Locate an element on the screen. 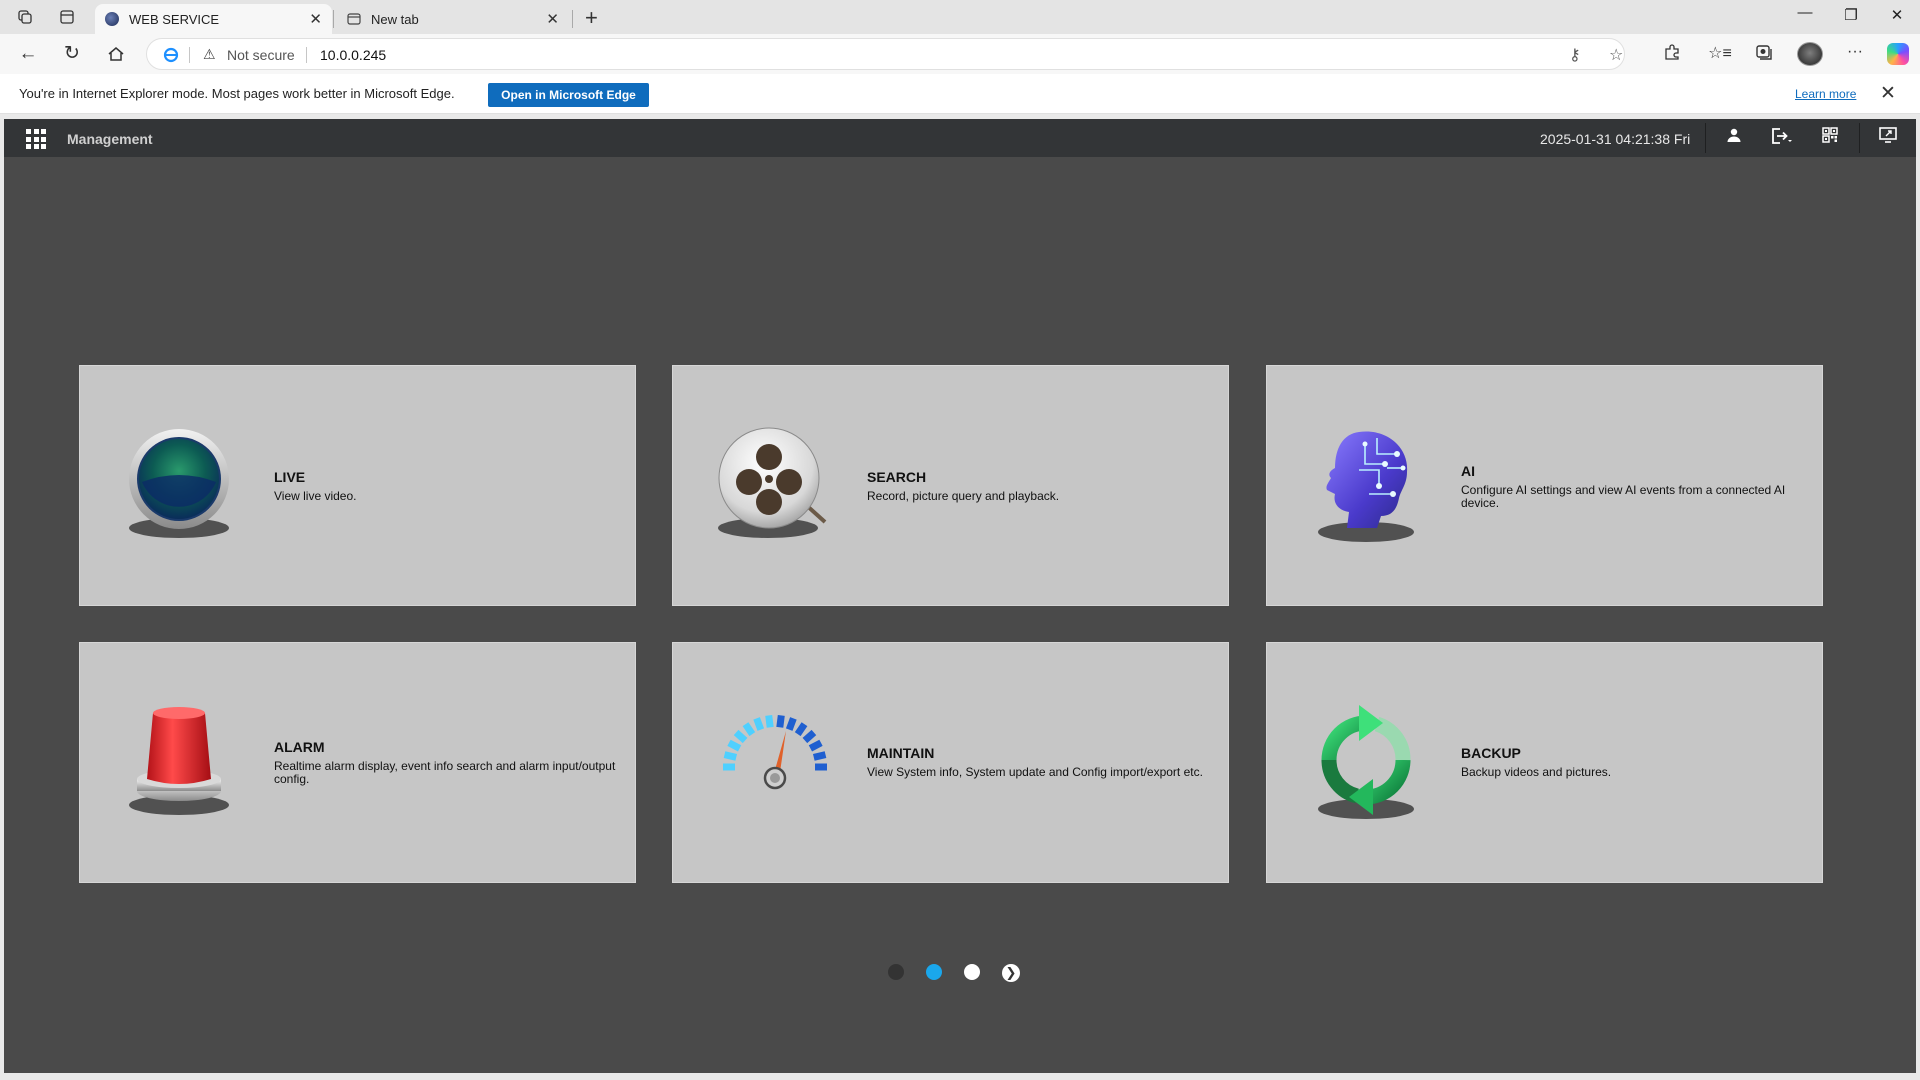  more-menu-icon: ··· is located at coordinates (1855, 52).